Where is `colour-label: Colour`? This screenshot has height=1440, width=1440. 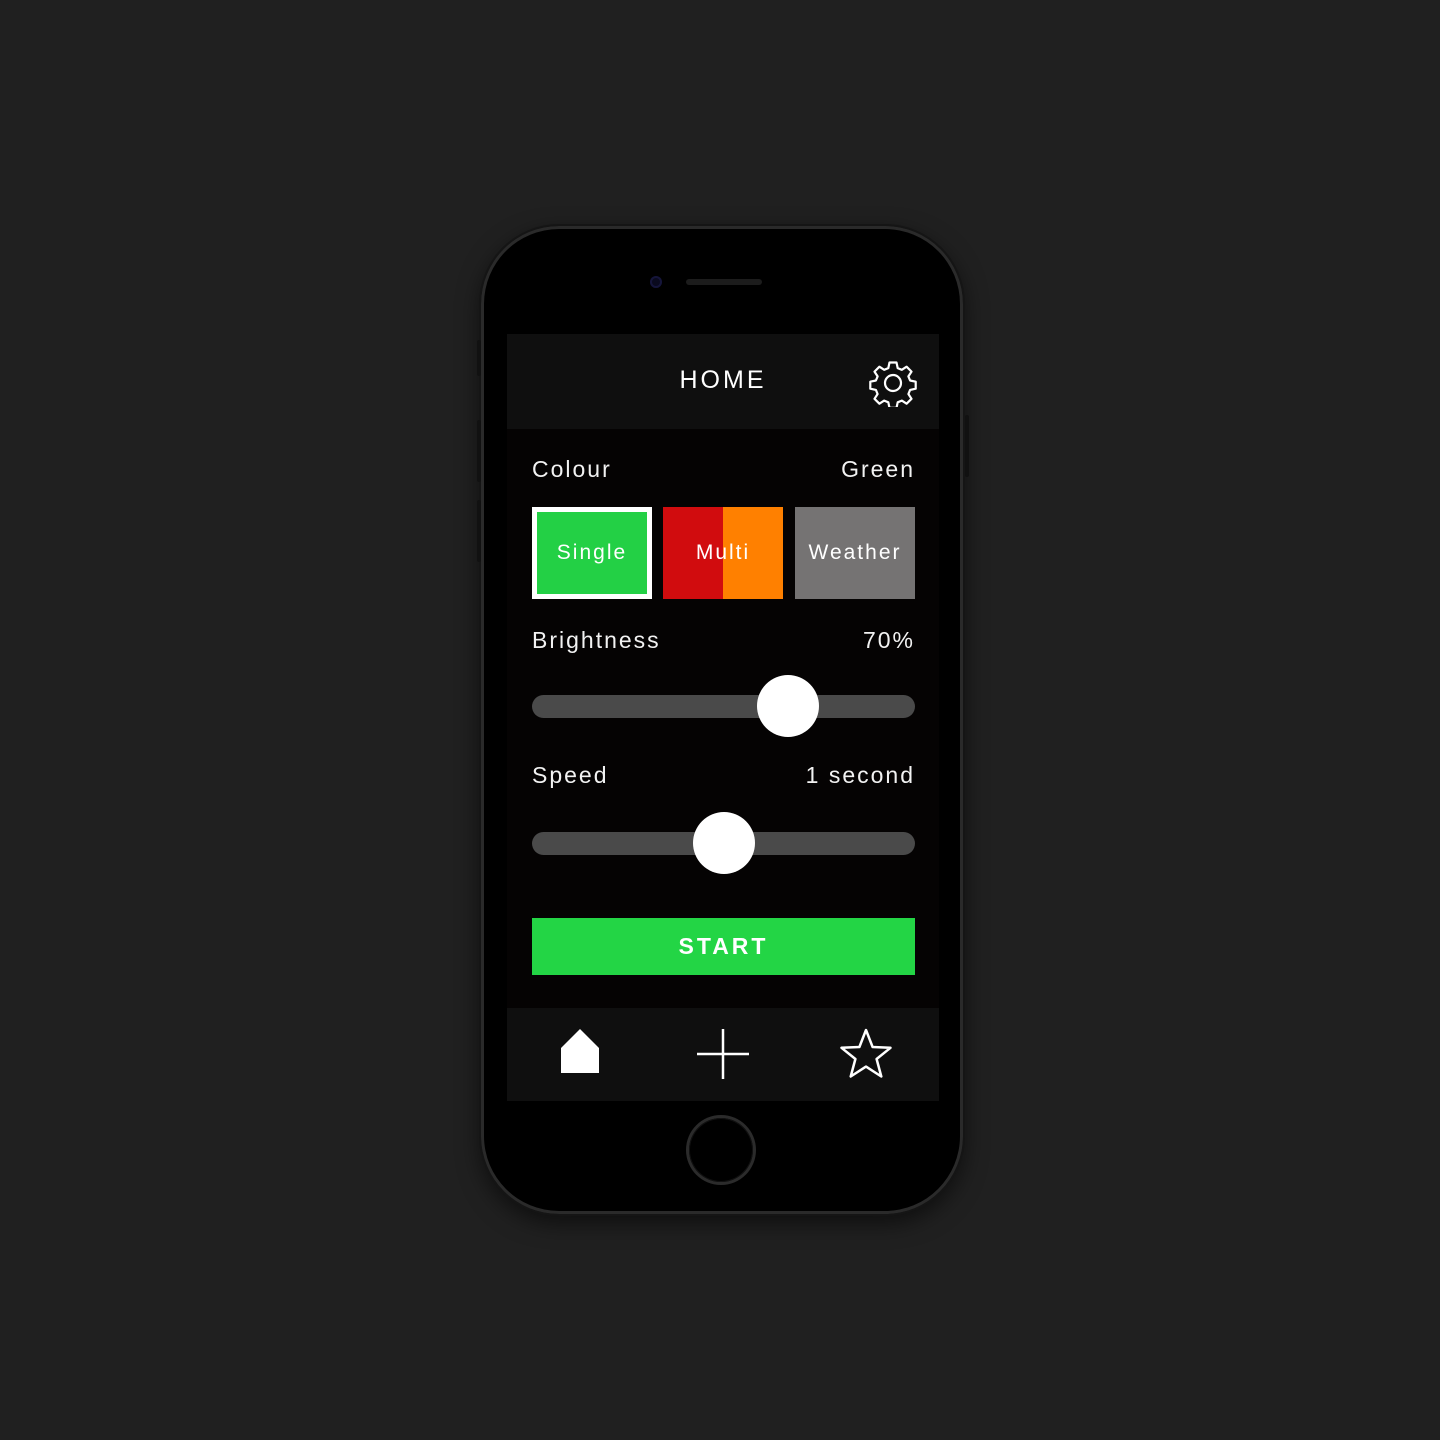 colour-label: Colour is located at coordinates (572, 469).